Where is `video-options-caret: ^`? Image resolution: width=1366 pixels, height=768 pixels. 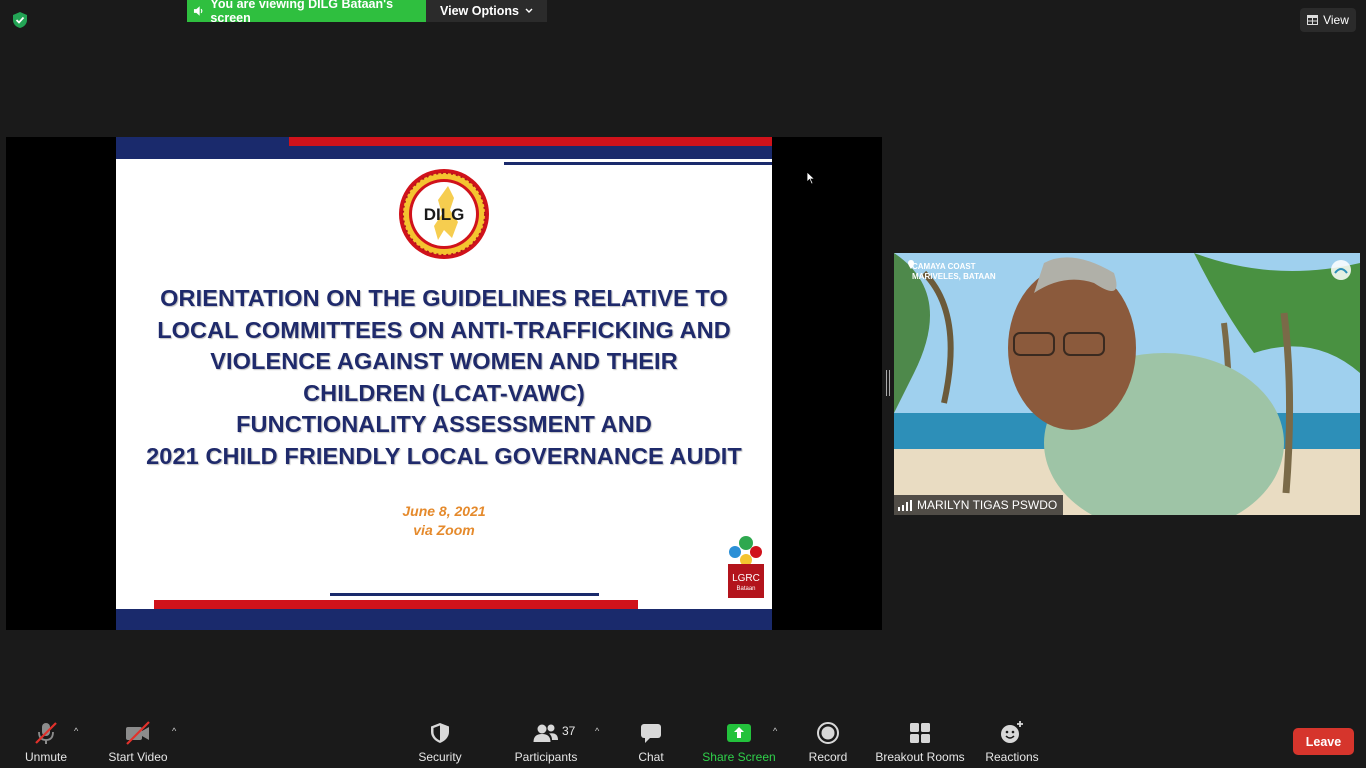 video-options-caret: ^ is located at coordinates (174, 731).